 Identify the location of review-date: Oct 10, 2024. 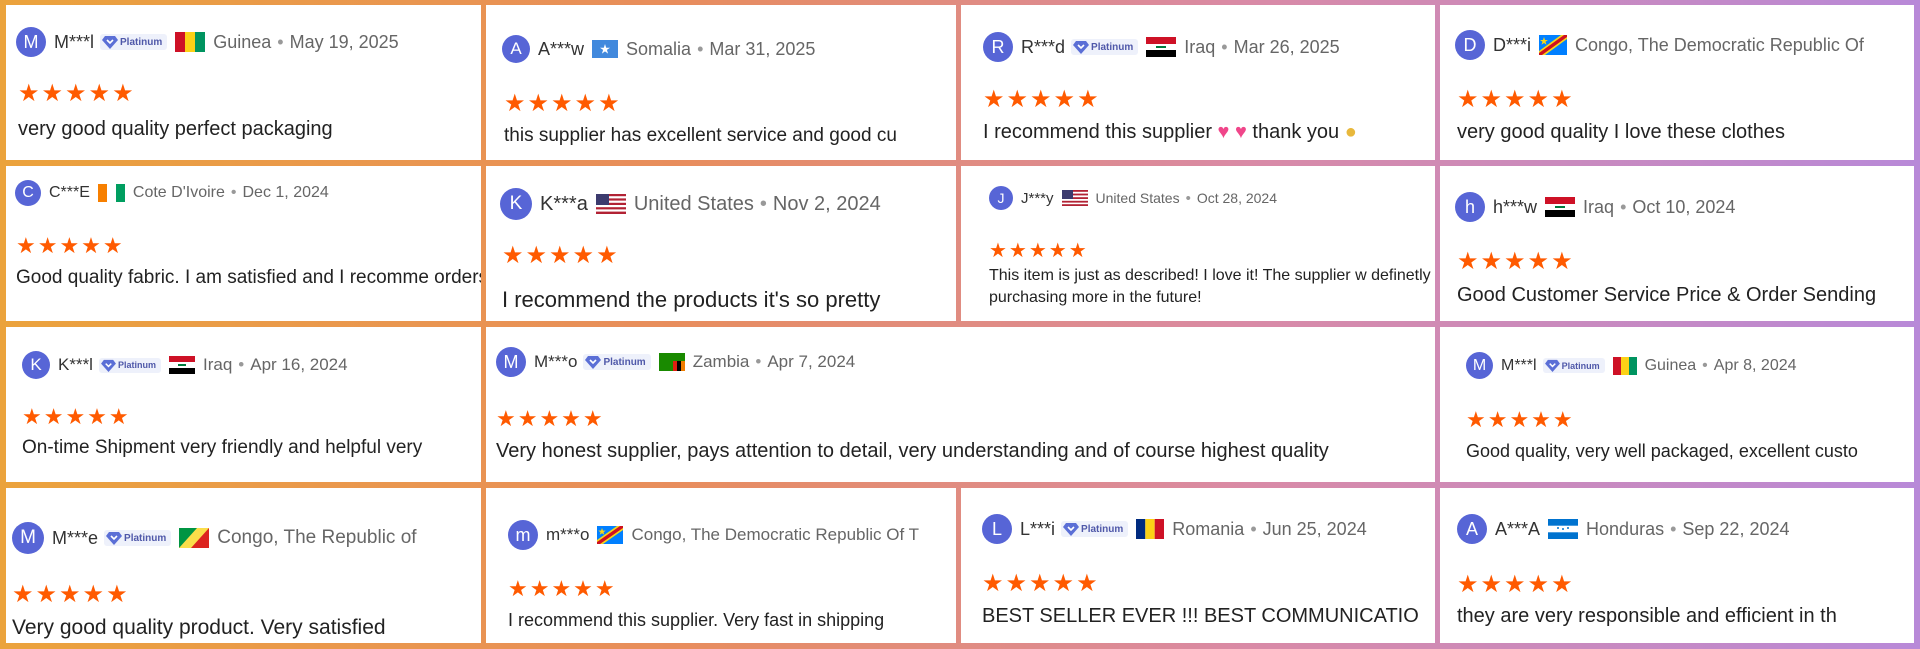
(1684, 206).